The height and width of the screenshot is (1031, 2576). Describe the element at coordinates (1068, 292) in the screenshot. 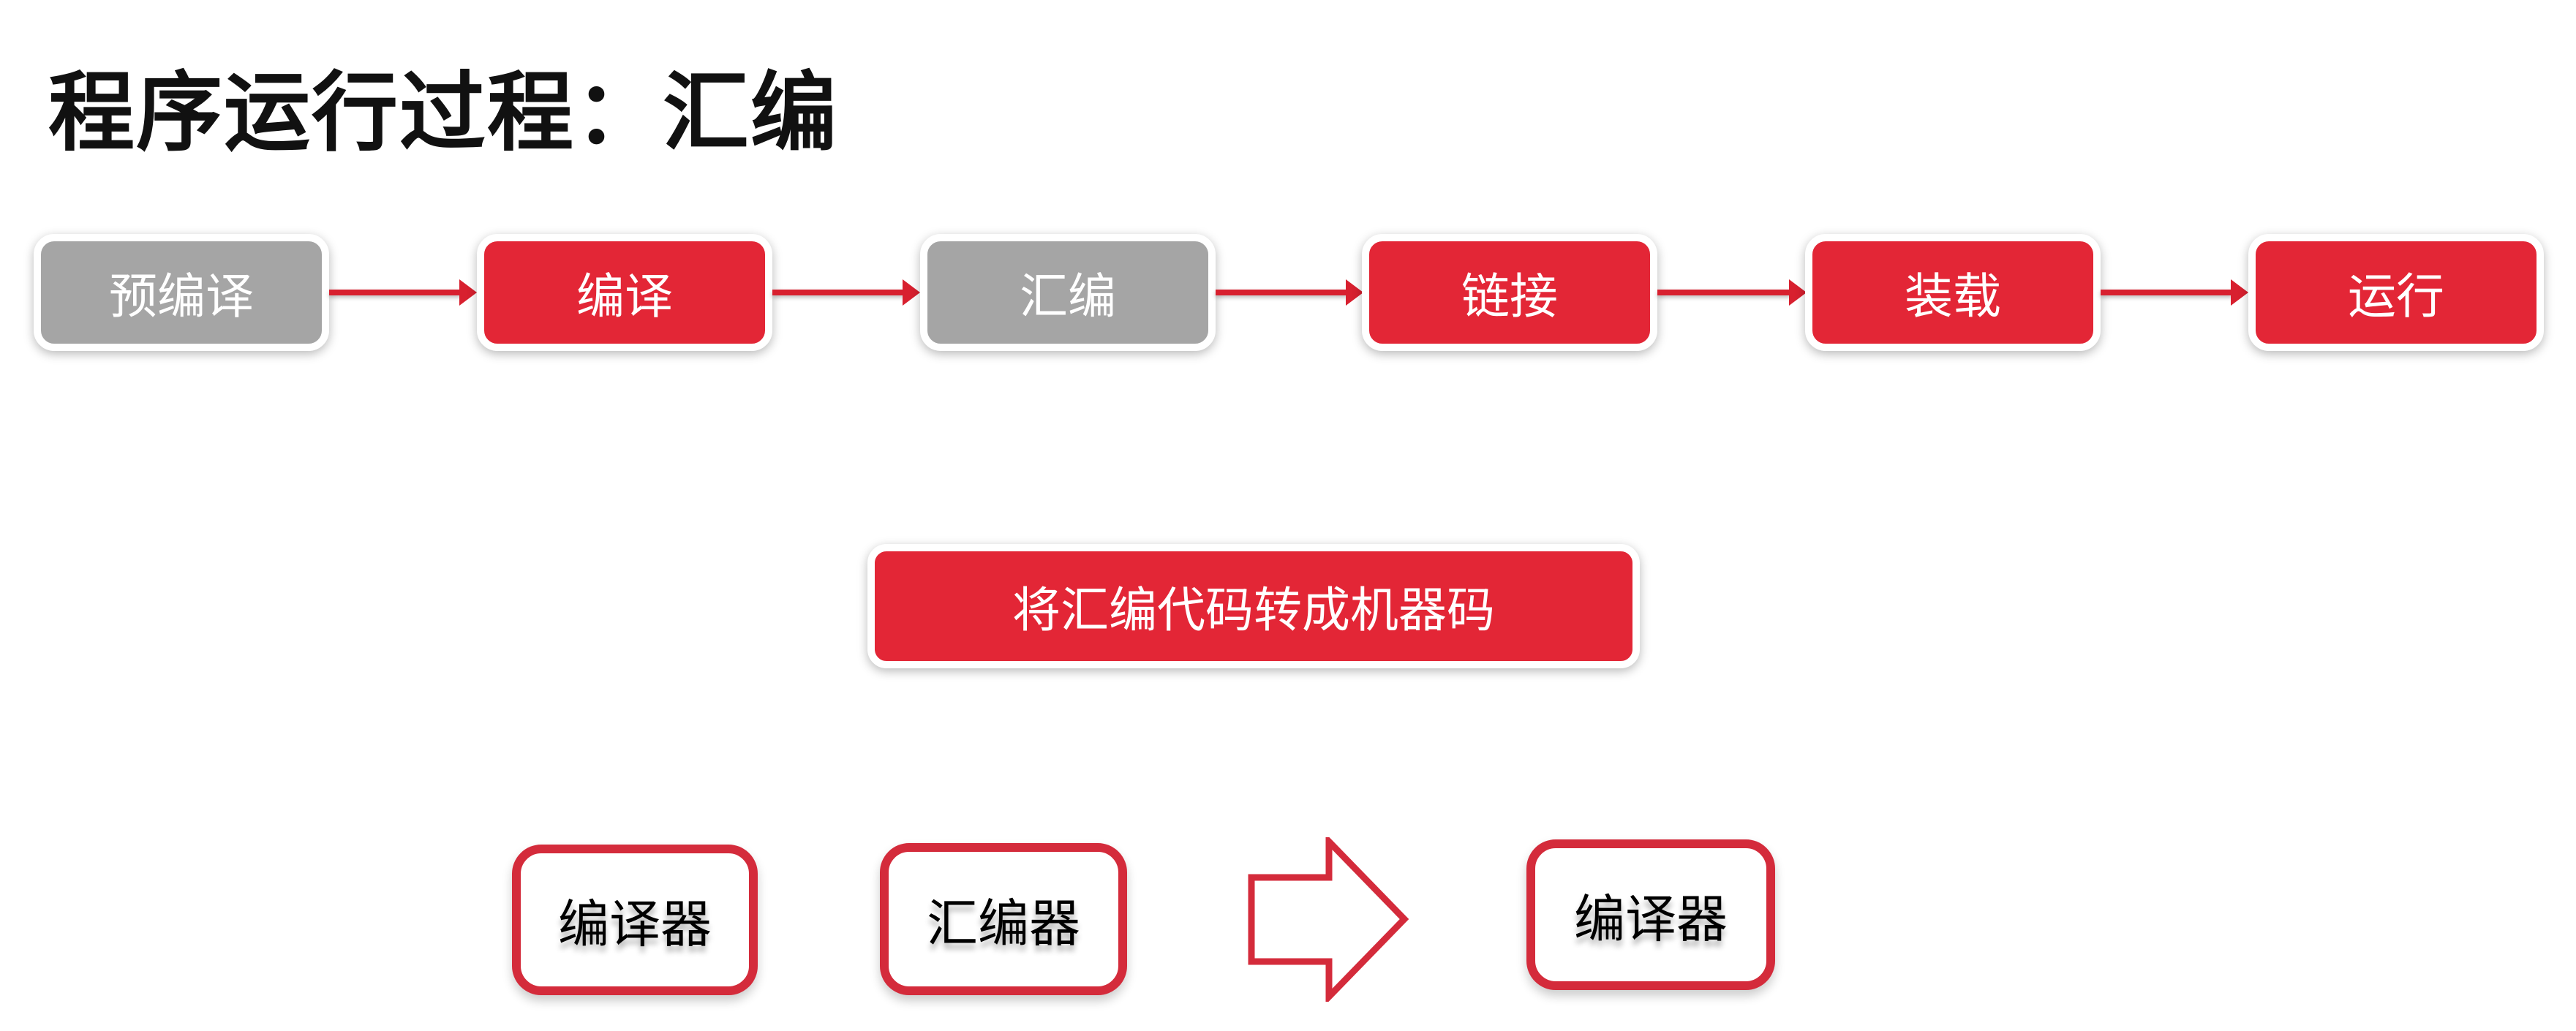

I see `step-assemble: 汇编` at that location.